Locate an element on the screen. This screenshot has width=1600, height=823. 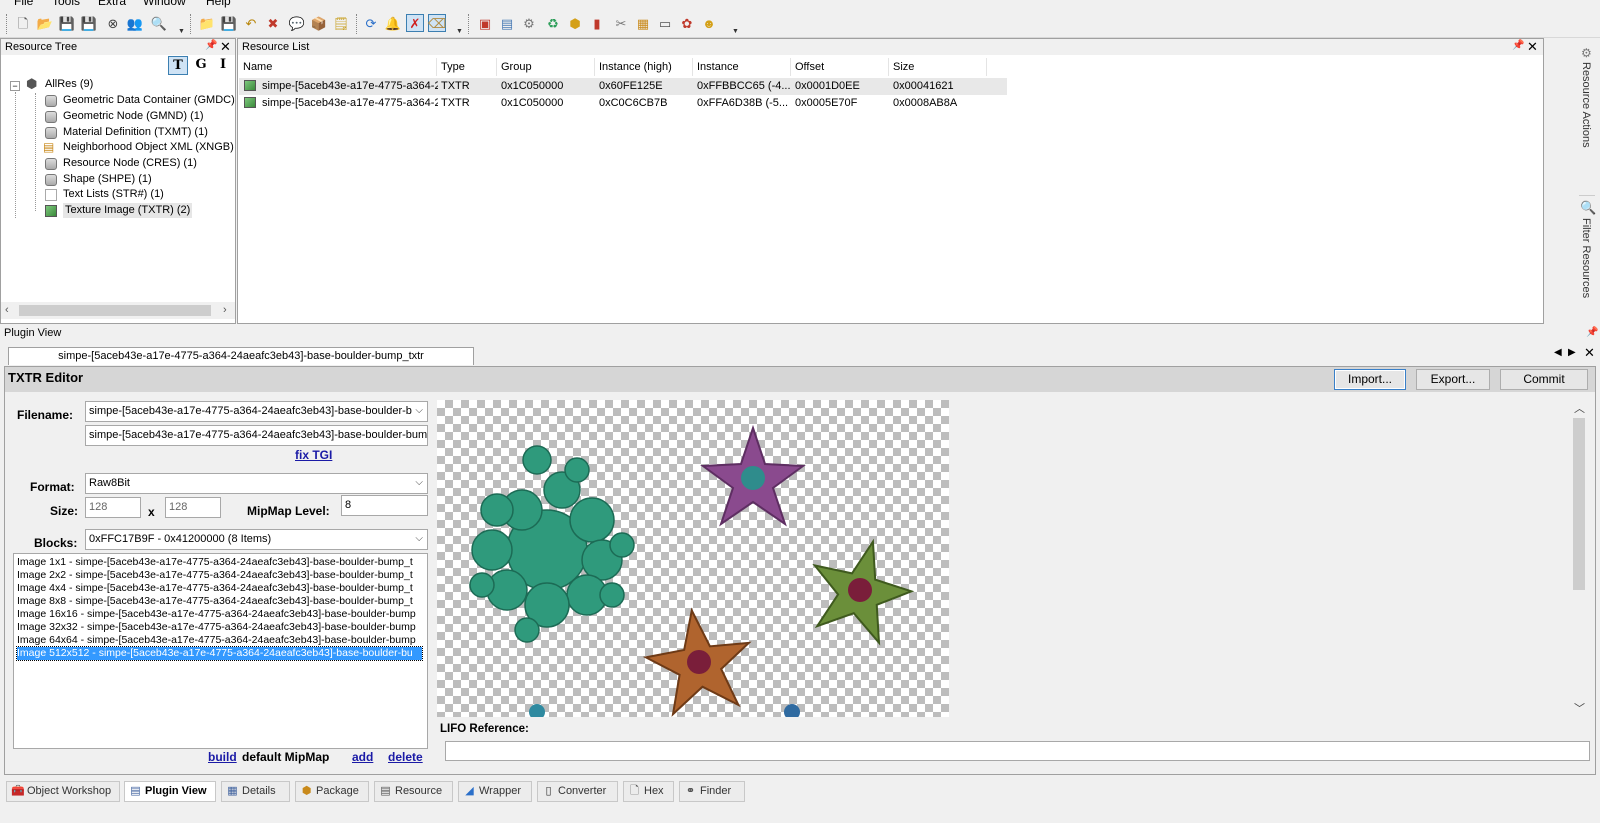
open-recent-icon: 📁 is located at coordinates (207, 23).